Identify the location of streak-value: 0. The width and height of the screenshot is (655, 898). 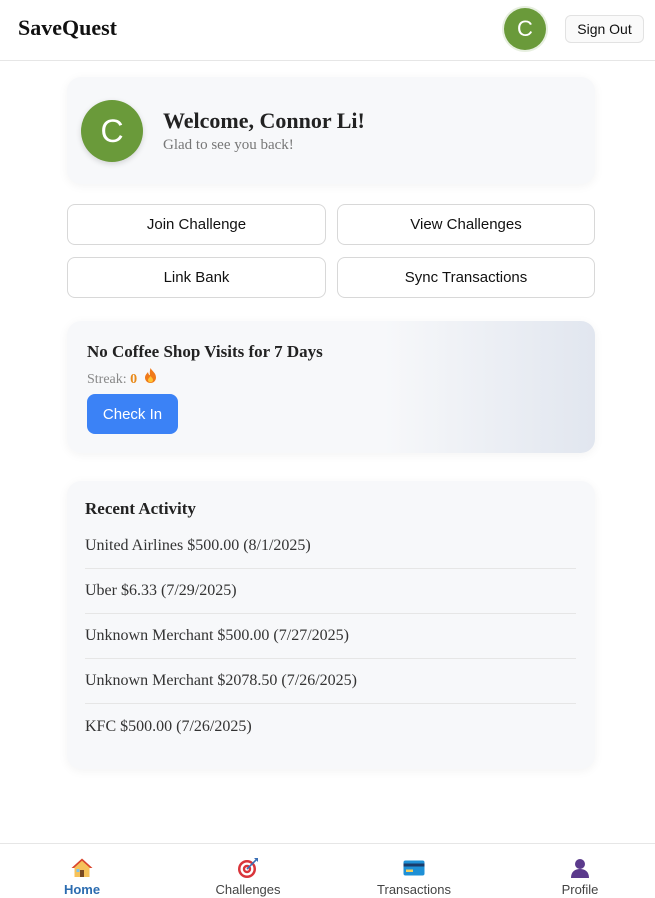
(134, 379).